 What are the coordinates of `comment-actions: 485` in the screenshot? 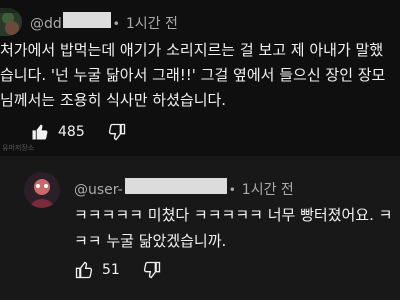 It's located at (78, 132).